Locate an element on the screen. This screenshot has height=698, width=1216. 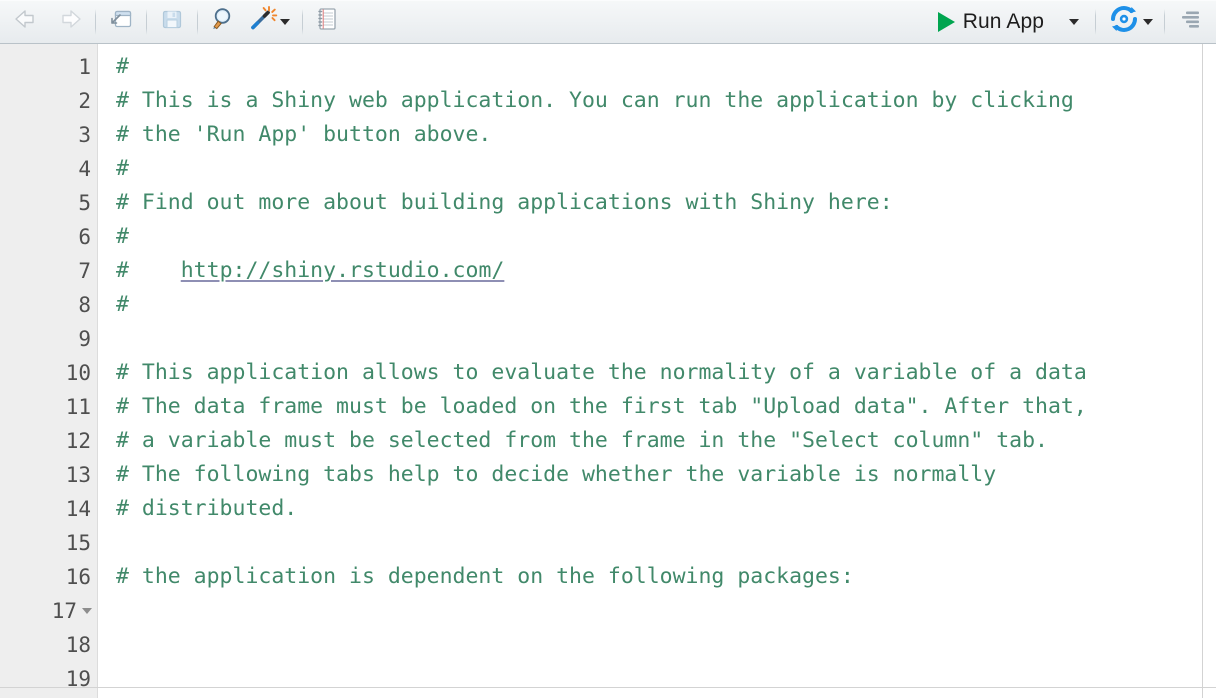
compile-report-button is located at coordinates (327, 22).